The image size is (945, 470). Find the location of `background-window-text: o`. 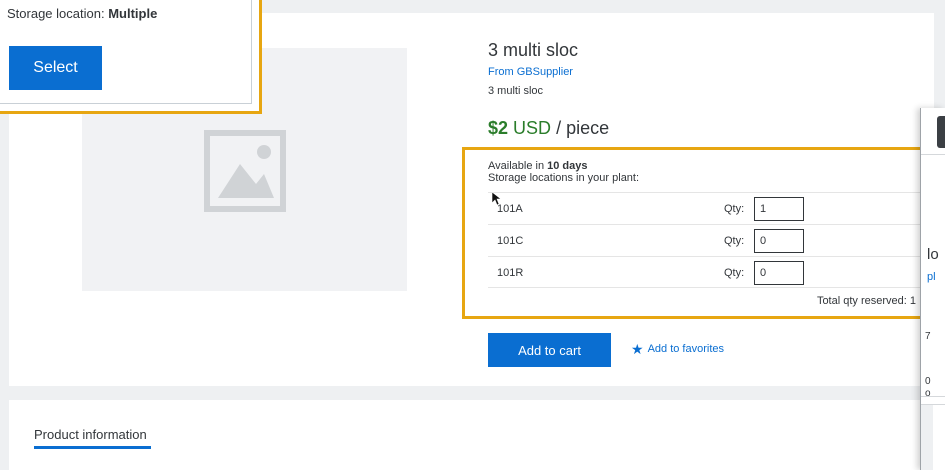

background-window-text: o is located at coordinates (928, 393).